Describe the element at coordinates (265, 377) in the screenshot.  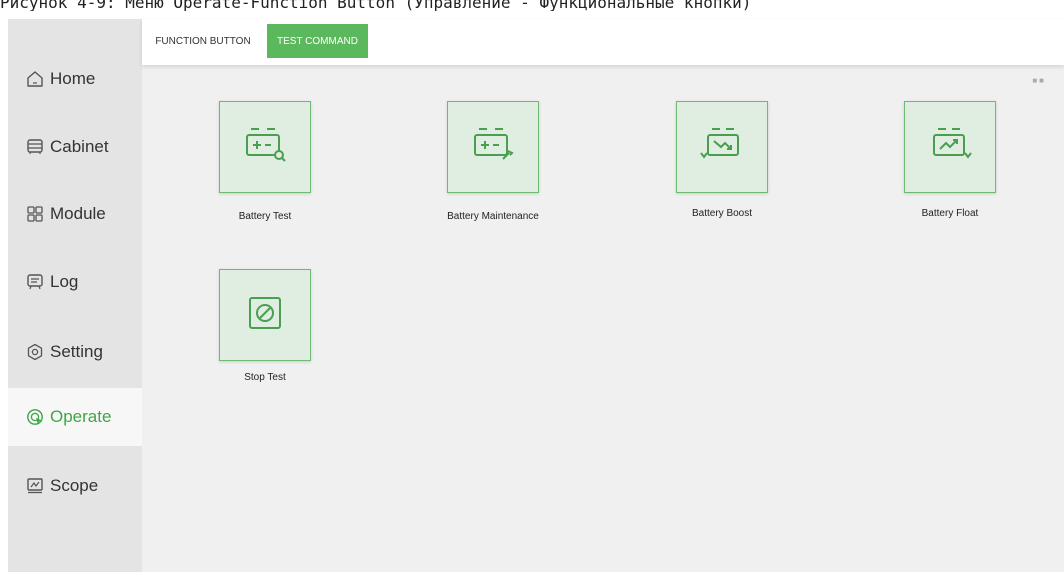
I see `stop-test-label: Stop Test` at that location.